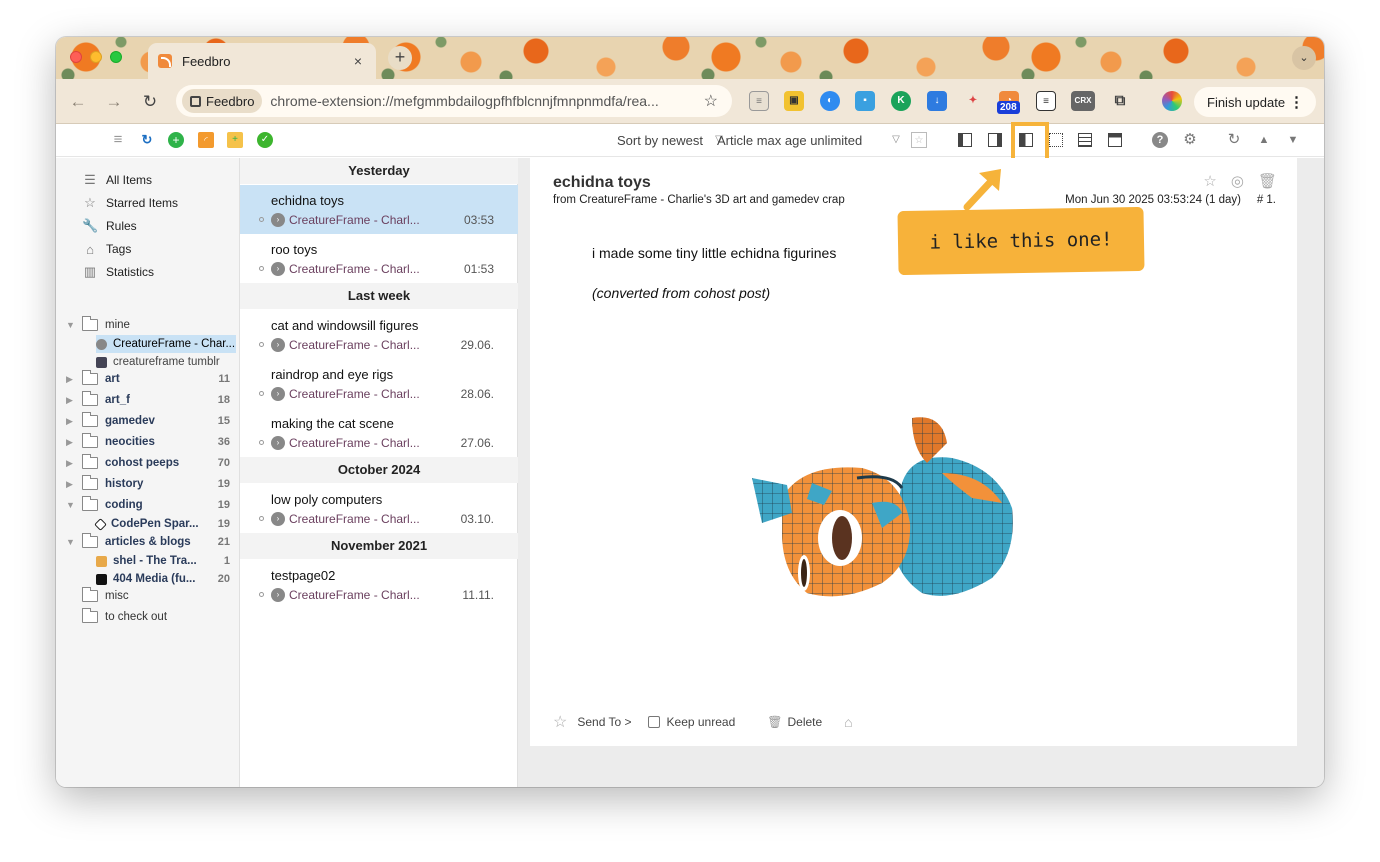  I want to click on mark-all-read-icon: ✓, so click(265, 140).